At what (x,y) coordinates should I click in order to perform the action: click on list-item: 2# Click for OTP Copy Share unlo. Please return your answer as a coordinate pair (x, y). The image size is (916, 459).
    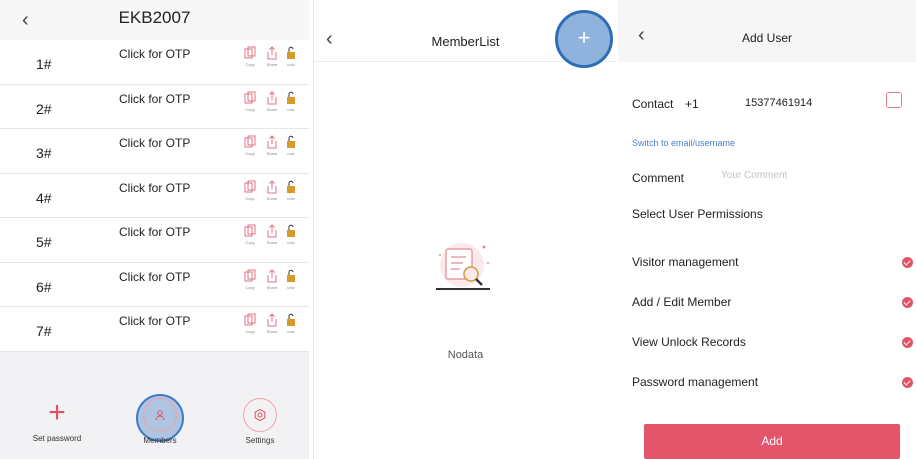
    Looking at the image, I should click on (154, 106).